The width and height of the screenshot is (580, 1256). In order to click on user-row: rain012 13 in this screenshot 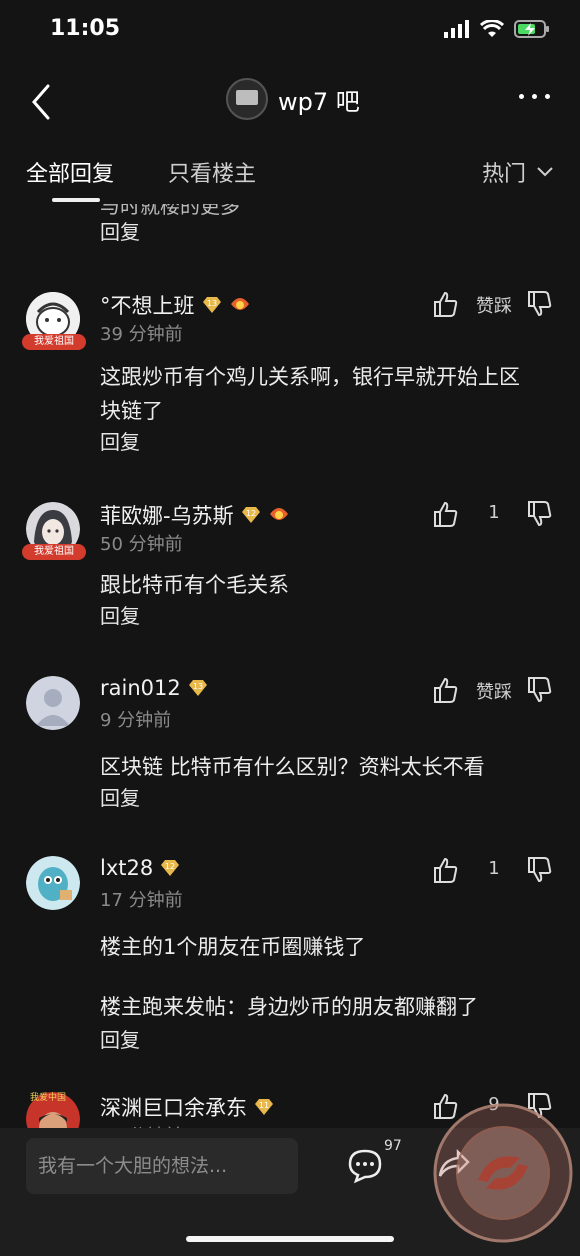, I will do `click(154, 688)`.